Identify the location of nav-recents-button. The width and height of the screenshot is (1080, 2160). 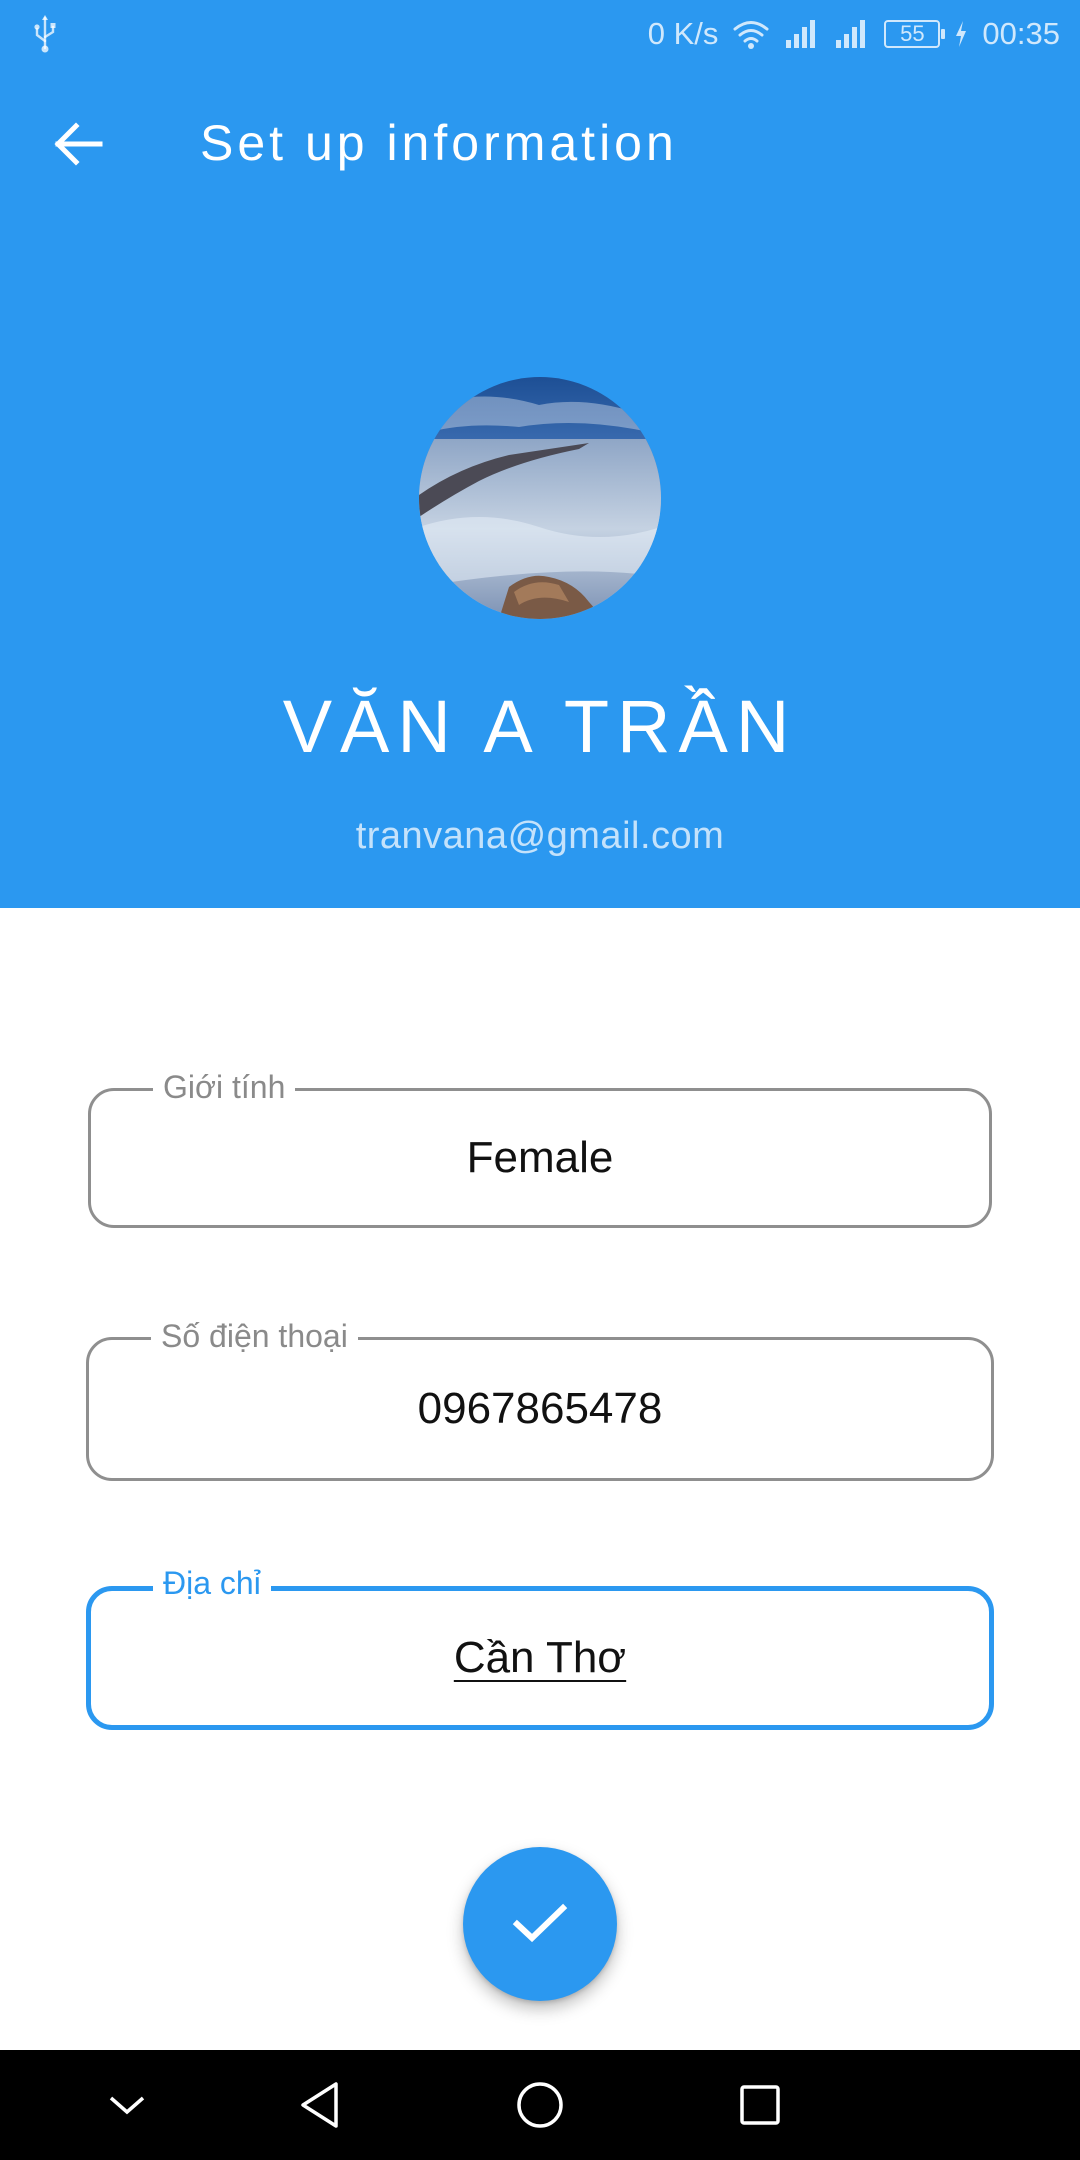
(760, 2105).